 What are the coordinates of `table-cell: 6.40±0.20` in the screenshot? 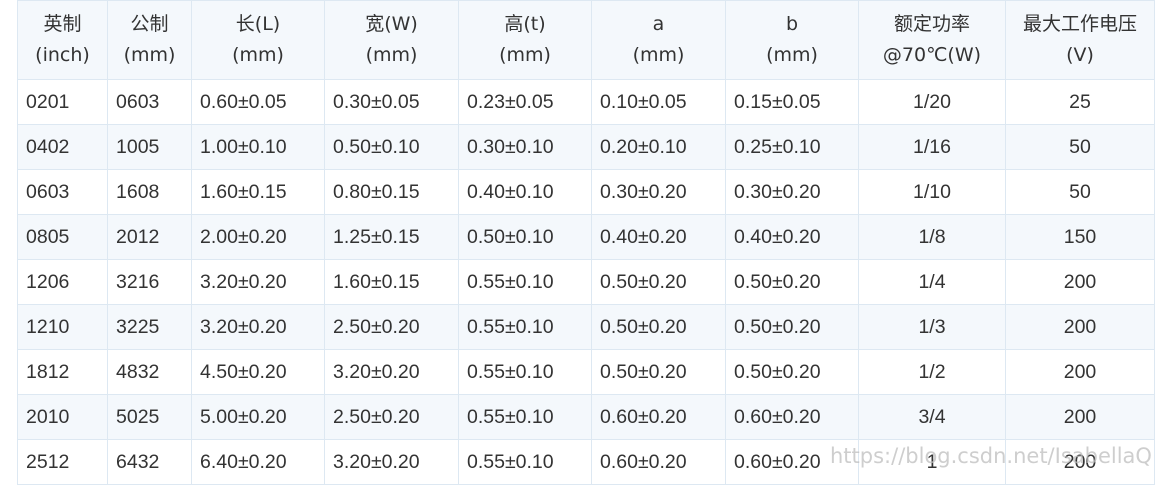 It's located at (258, 462).